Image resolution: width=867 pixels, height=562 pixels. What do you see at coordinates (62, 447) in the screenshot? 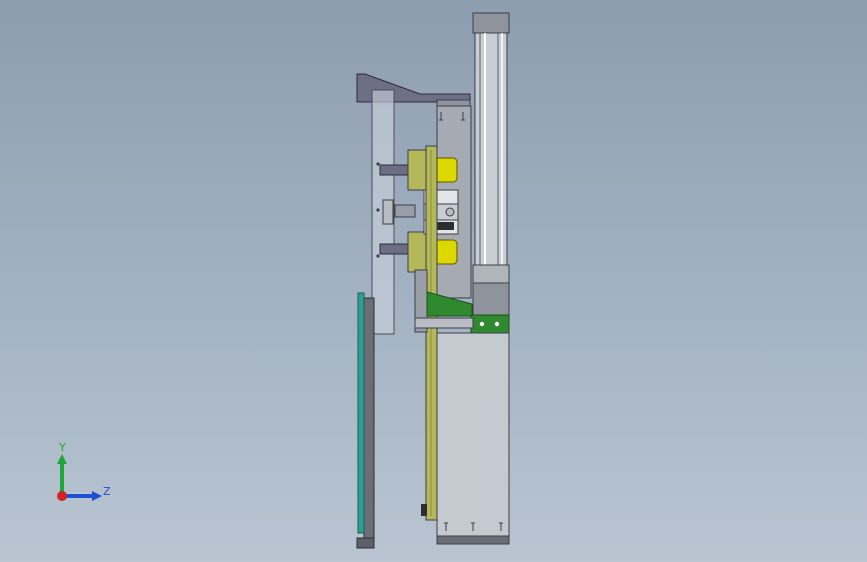
I see `y-axis-label: Y` at bounding box center [62, 447].